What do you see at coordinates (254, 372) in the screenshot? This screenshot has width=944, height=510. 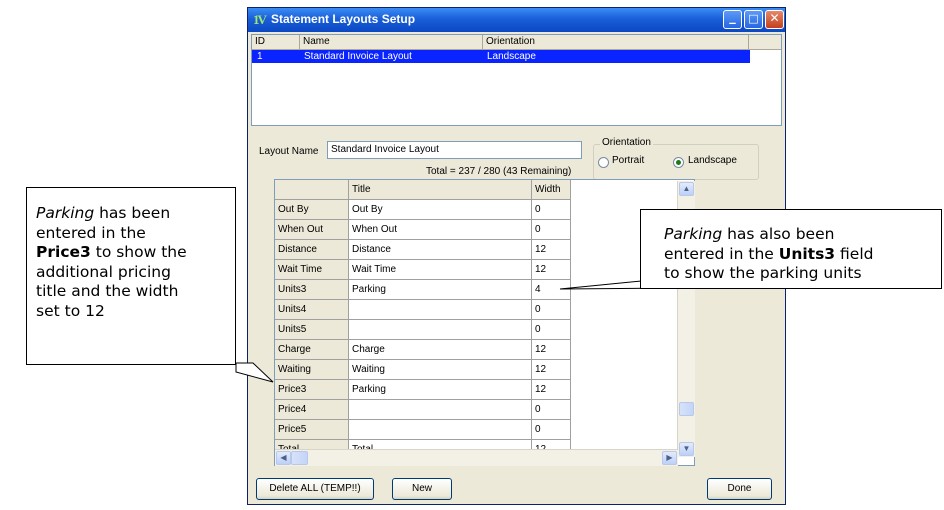 I see `left-callout-pointer` at bounding box center [254, 372].